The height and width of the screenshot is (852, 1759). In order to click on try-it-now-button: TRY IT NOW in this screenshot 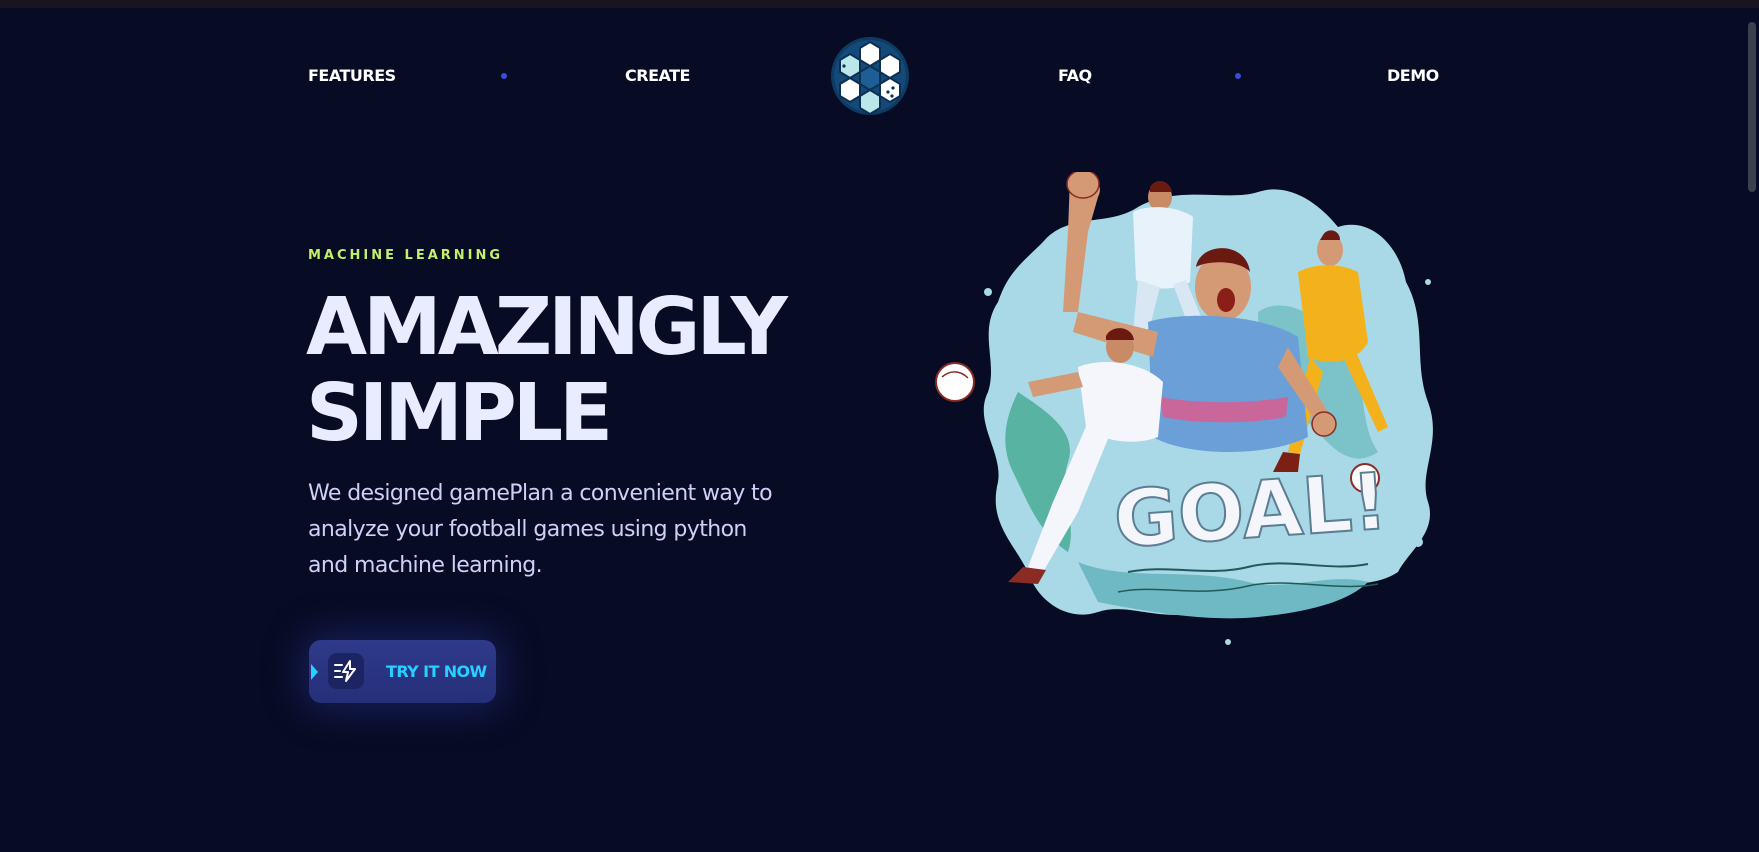, I will do `click(402, 671)`.